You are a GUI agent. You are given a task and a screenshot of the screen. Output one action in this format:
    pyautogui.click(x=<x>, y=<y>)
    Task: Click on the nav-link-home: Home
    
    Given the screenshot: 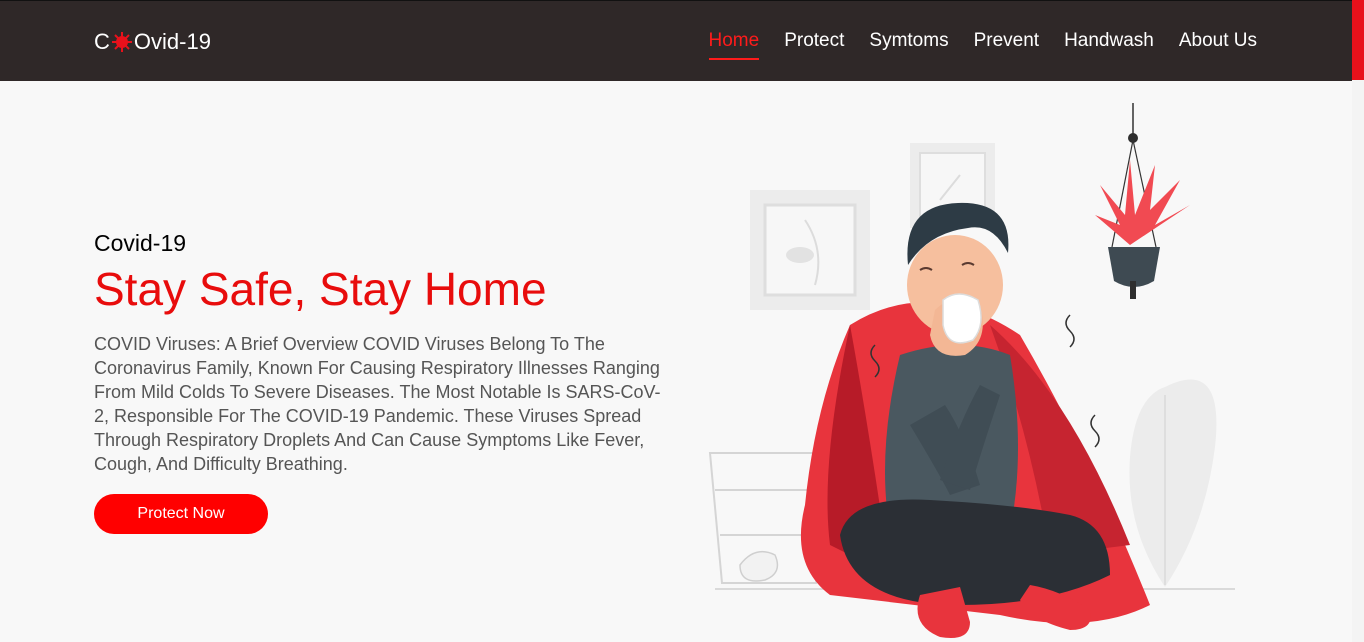 What is the action you would take?
    pyautogui.click(x=733, y=45)
    